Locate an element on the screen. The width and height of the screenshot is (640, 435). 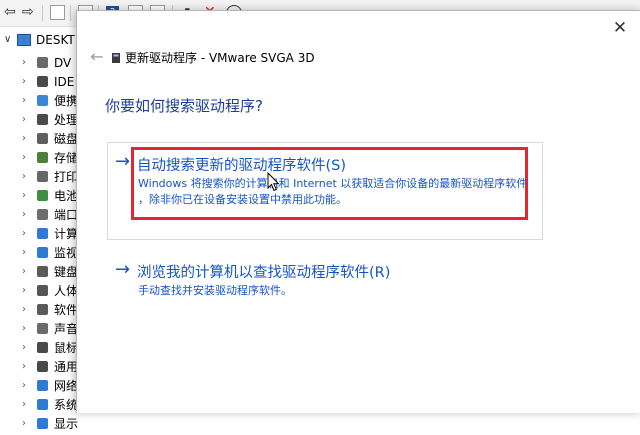
port-icon is located at coordinates (42, 214).